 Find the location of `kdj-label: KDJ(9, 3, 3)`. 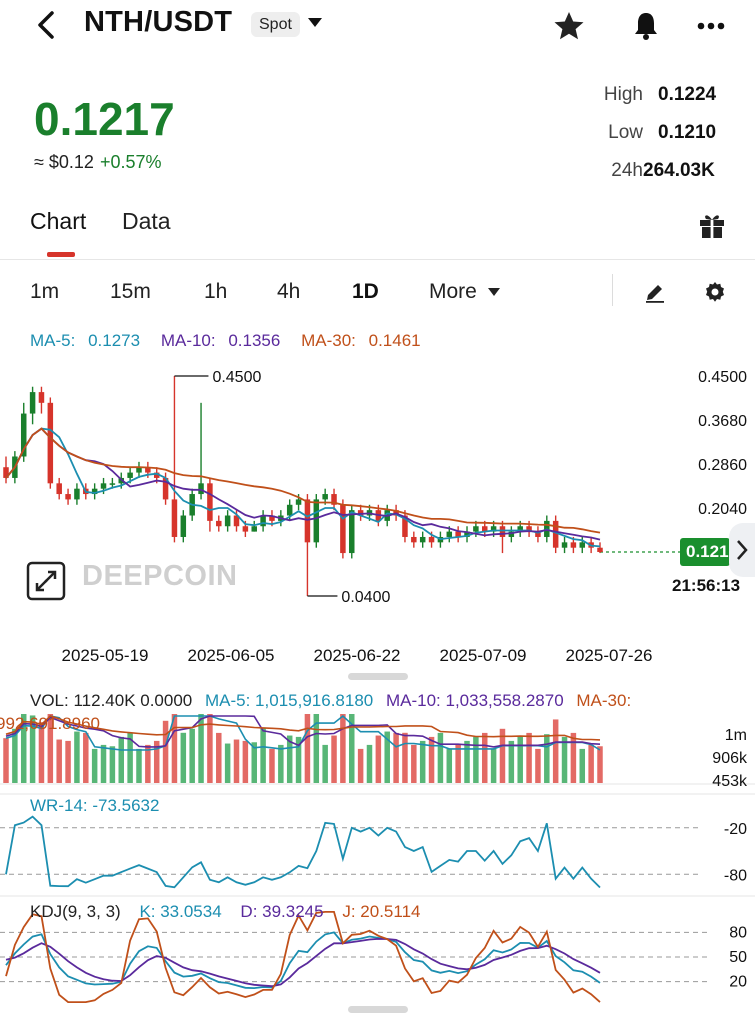

kdj-label: KDJ(9, 3, 3) is located at coordinates (75, 911).